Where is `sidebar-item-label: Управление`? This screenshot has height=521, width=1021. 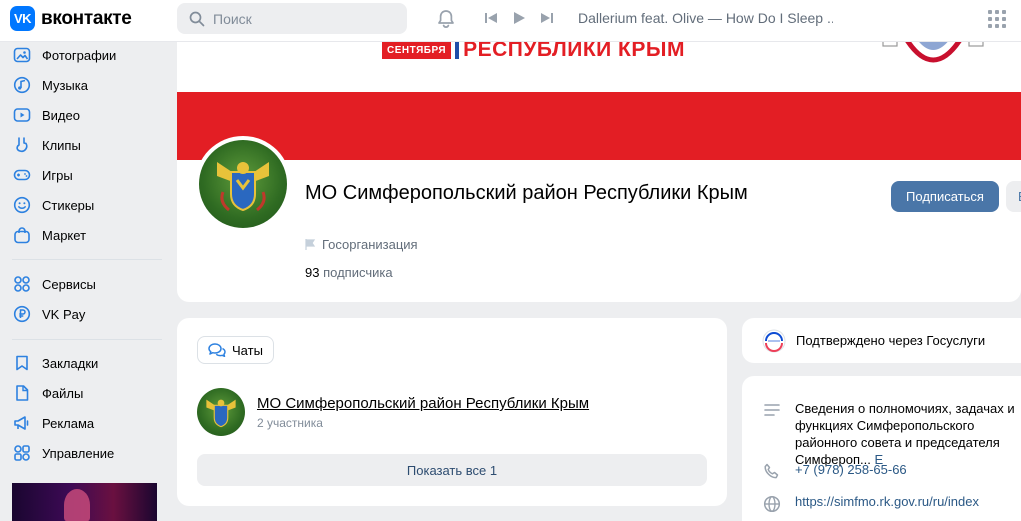
sidebar-item-label: Управление is located at coordinates (78, 453).